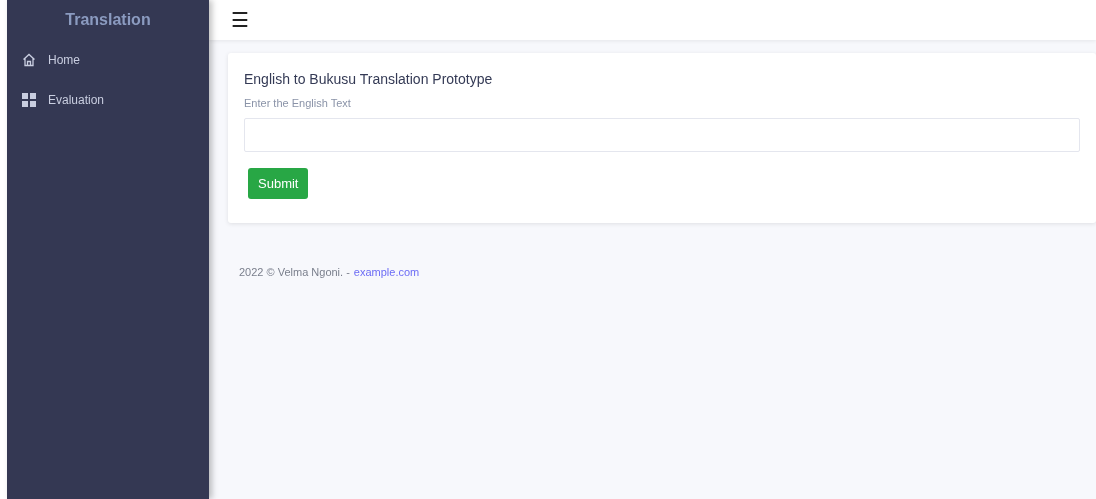 This screenshot has height=499, width=1096. What do you see at coordinates (297, 103) in the screenshot?
I see `field-label: Enter the English Text` at bounding box center [297, 103].